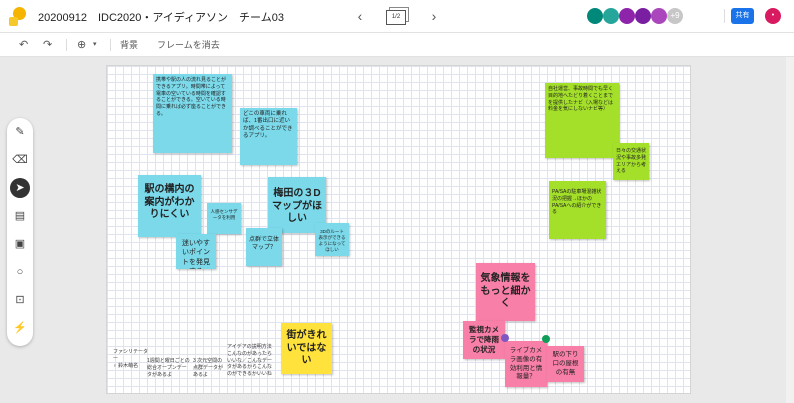 This screenshot has height=403, width=794. What do you see at coordinates (81, 45) in the screenshot?
I see `zoom-icon: ⊕` at bounding box center [81, 45].